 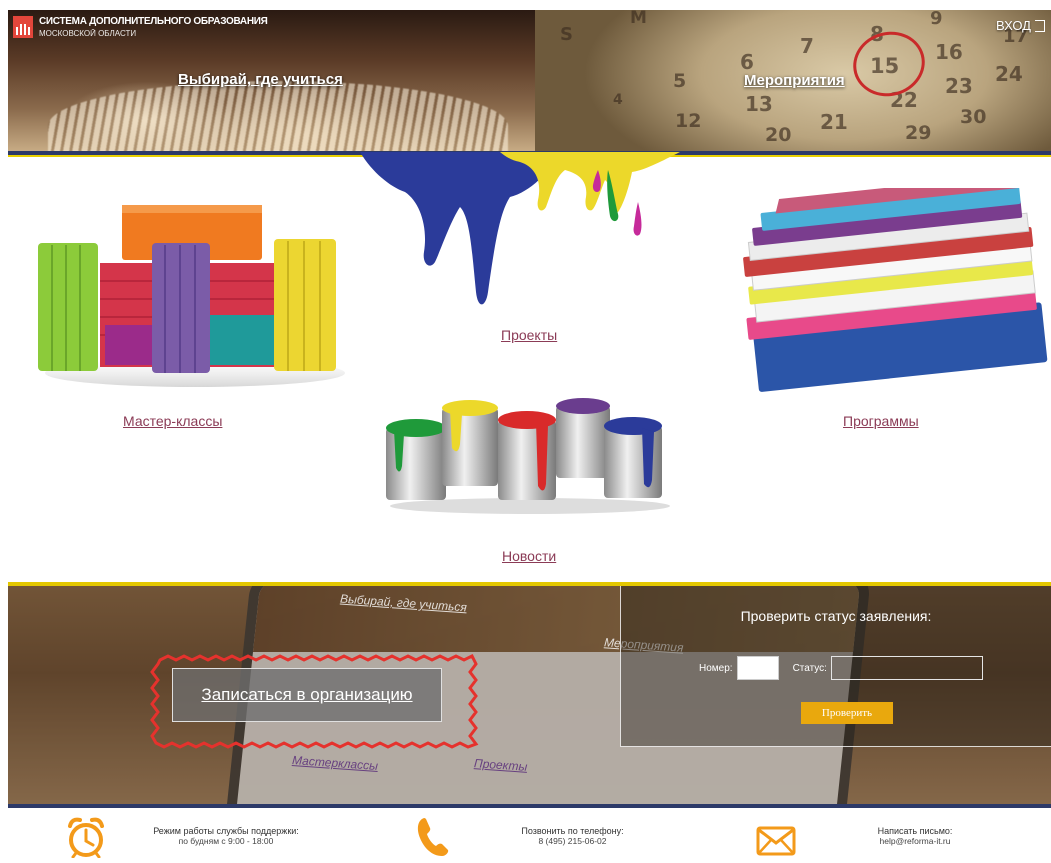 What do you see at coordinates (23, 27) in the screenshot?
I see `logo-building-icon` at bounding box center [23, 27].